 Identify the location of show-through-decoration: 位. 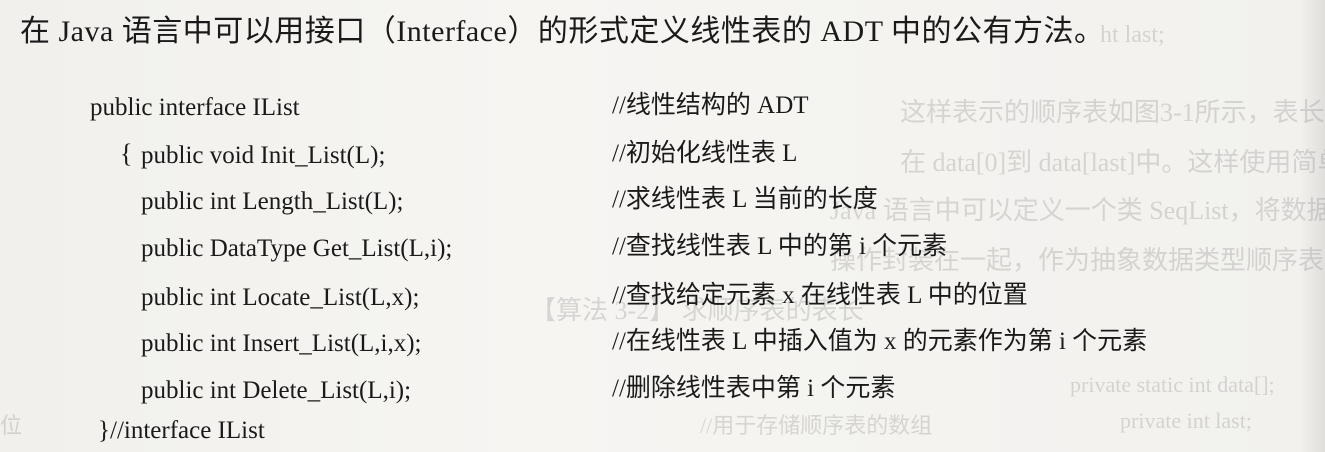
(11, 425).